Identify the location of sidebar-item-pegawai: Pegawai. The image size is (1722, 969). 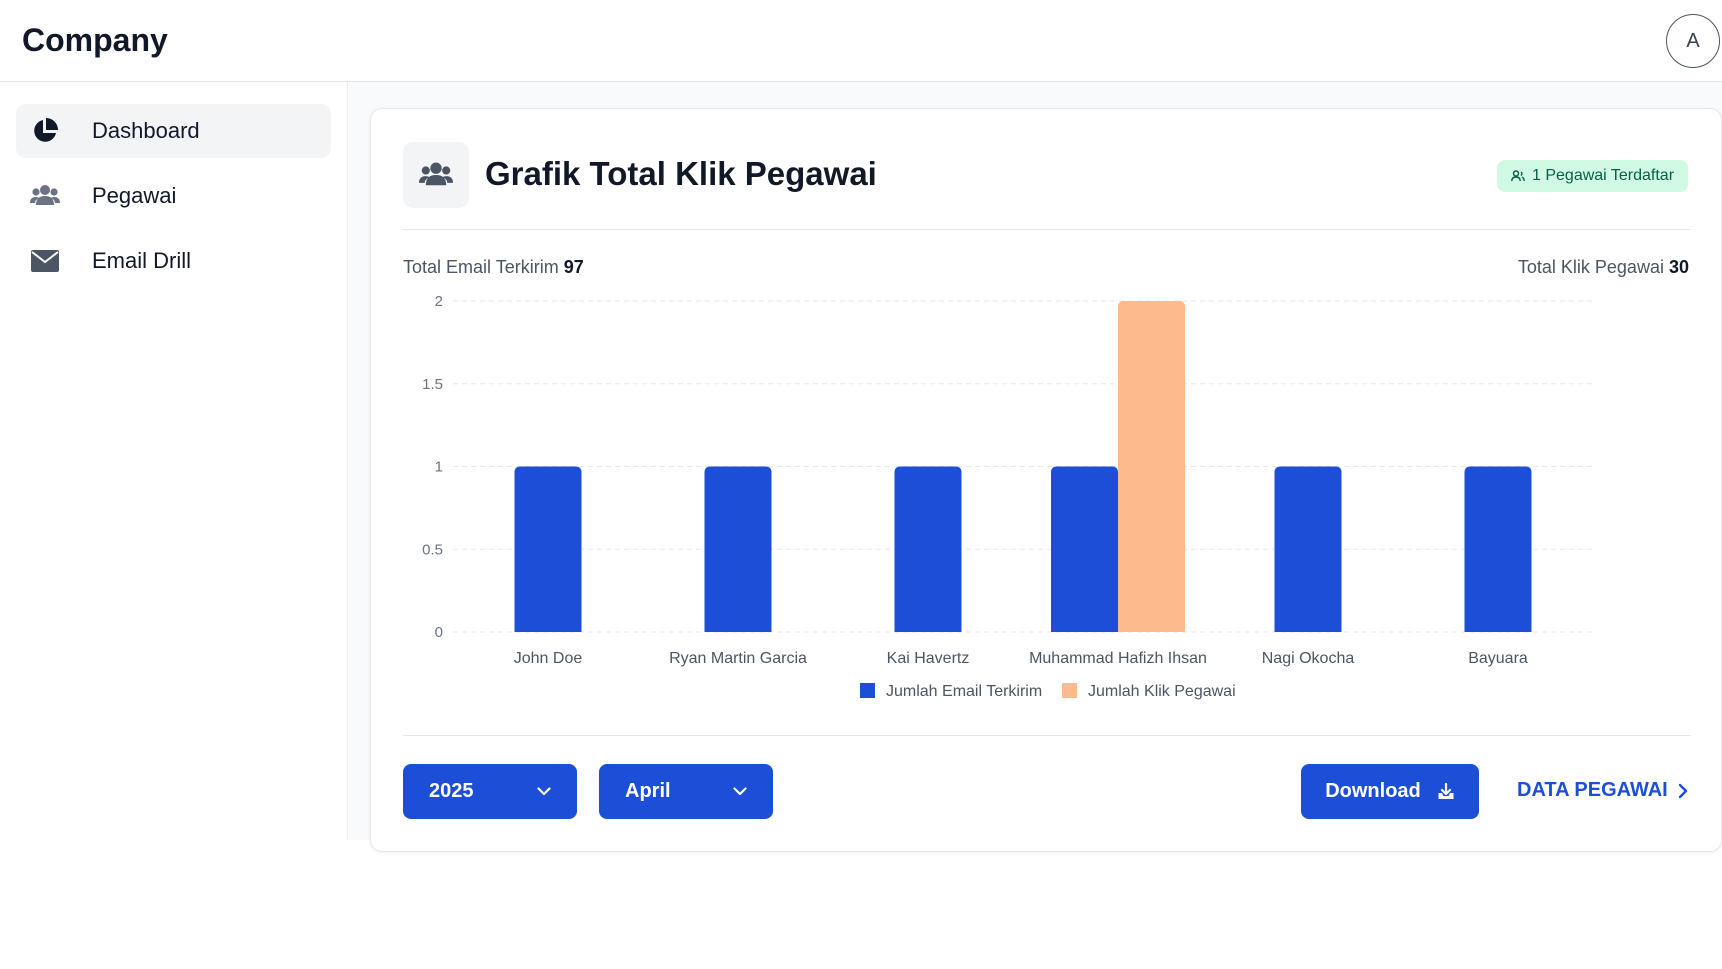
(173, 196).